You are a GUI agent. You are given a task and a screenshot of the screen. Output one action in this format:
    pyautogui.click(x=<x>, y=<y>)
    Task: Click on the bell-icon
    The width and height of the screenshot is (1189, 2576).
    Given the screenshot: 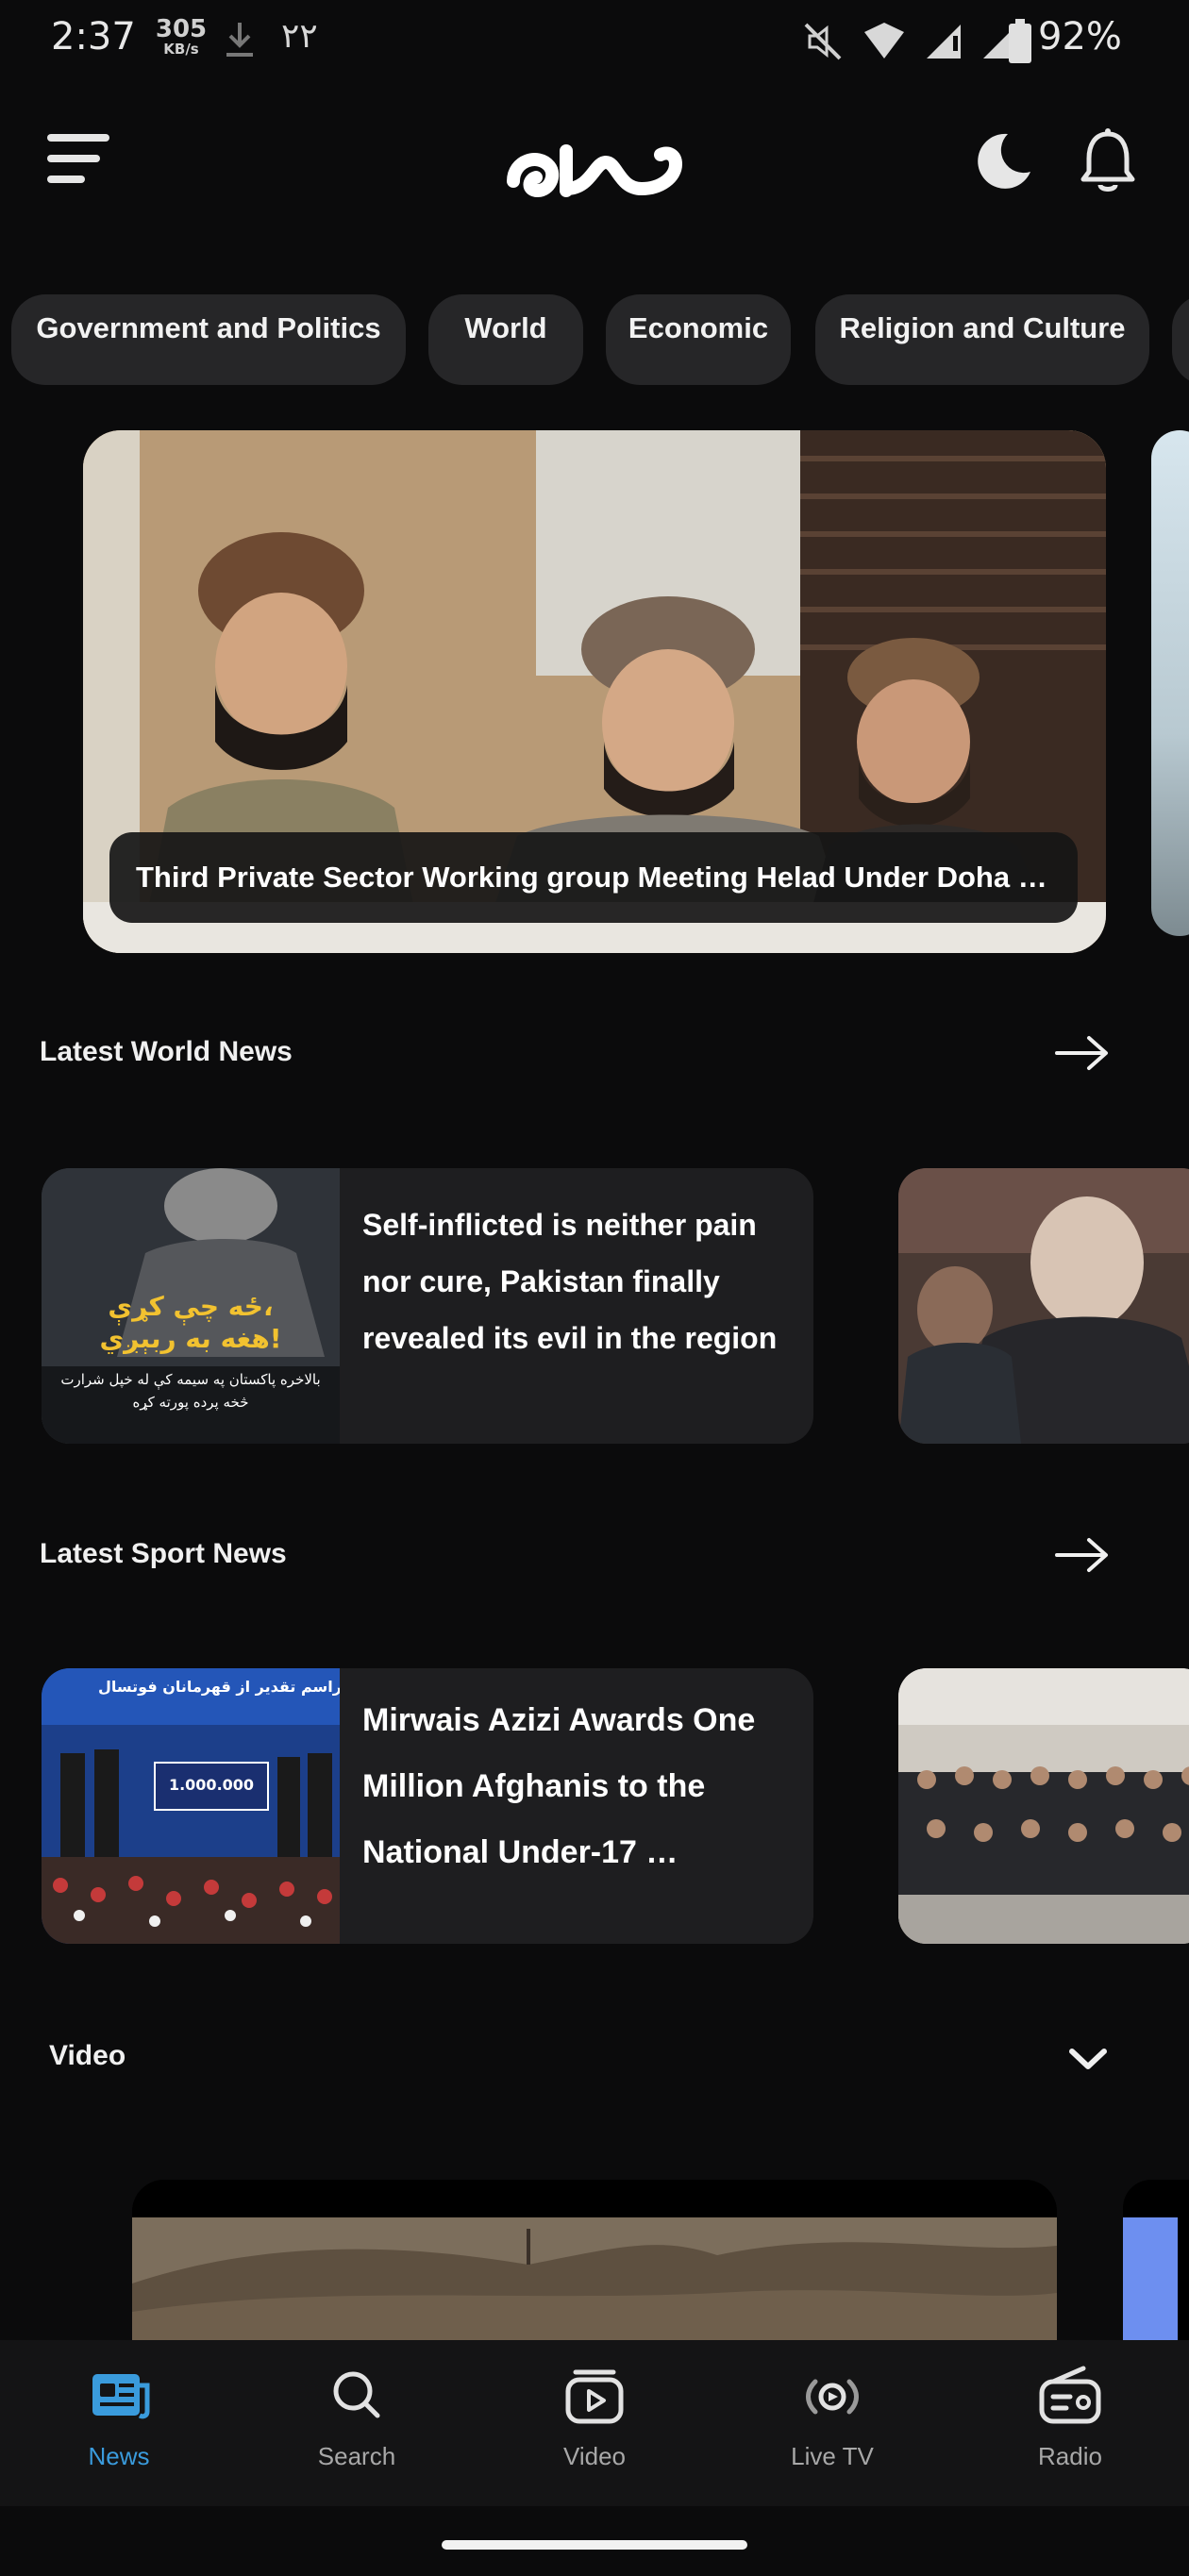 What is the action you would take?
    pyautogui.click(x=1107, y=160)
    